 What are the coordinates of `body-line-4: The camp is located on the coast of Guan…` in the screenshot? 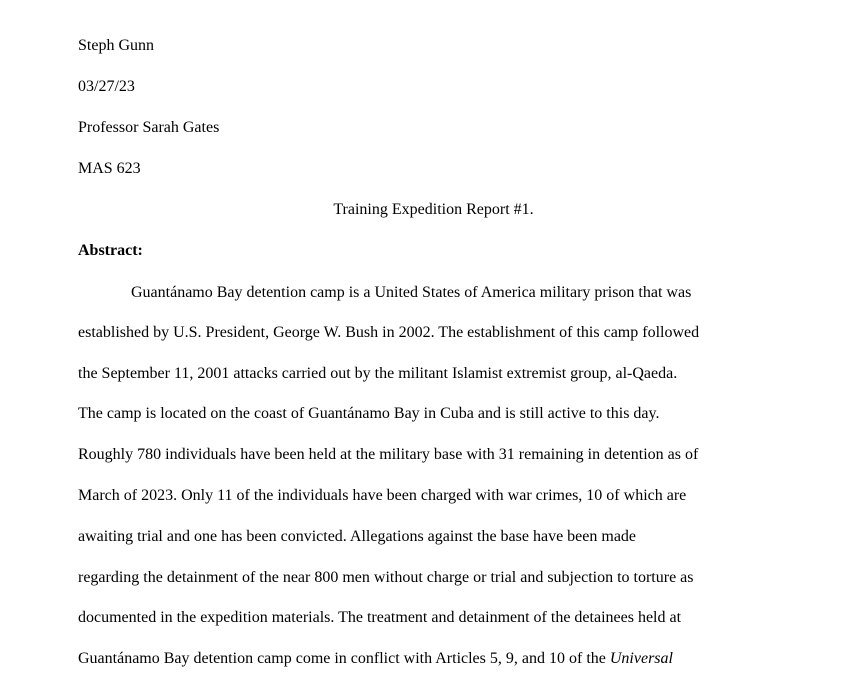 It's located at (369, 413).